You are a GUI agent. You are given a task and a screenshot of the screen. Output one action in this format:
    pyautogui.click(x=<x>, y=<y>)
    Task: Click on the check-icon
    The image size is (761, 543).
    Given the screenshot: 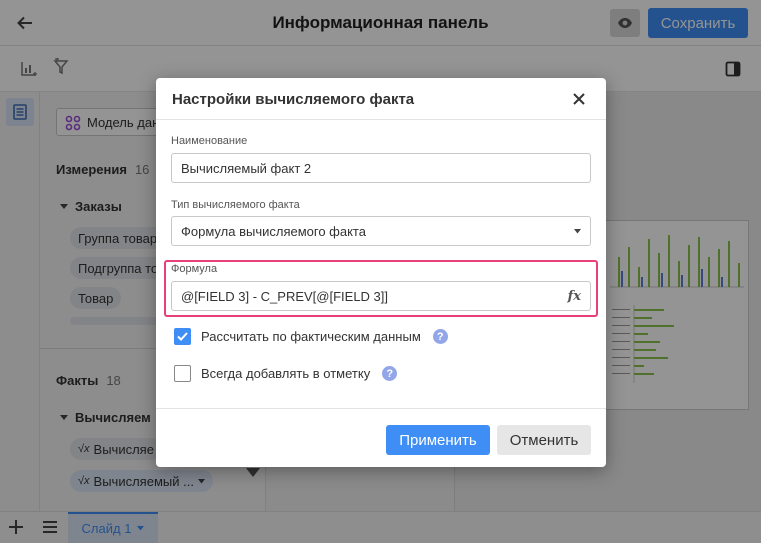 What is the action you would take?
    pyautogui.click(x=182, y=336)
    